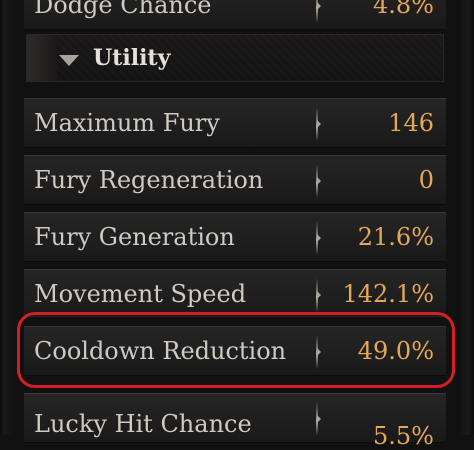 Image resolution: width=474 pixels, height=450 pixels. Describe the element at coordinates (411, 123) in the screenshot. I see `stat-value: 146` at that location.